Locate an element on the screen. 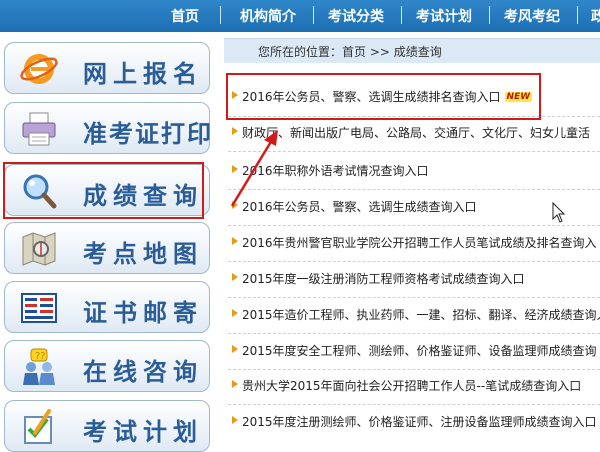  ie-globe-icon is located at coordinates (39, 69).